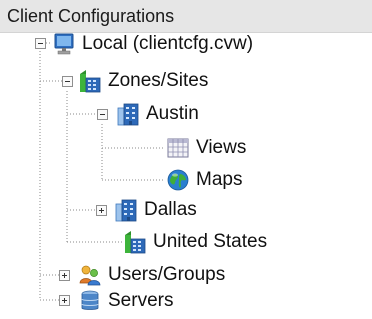 This screenshot has height=319, width=372. Describe the element at coordinates (141, 300) in the screenshot. I see `tree-node-label: Servers` at that location.